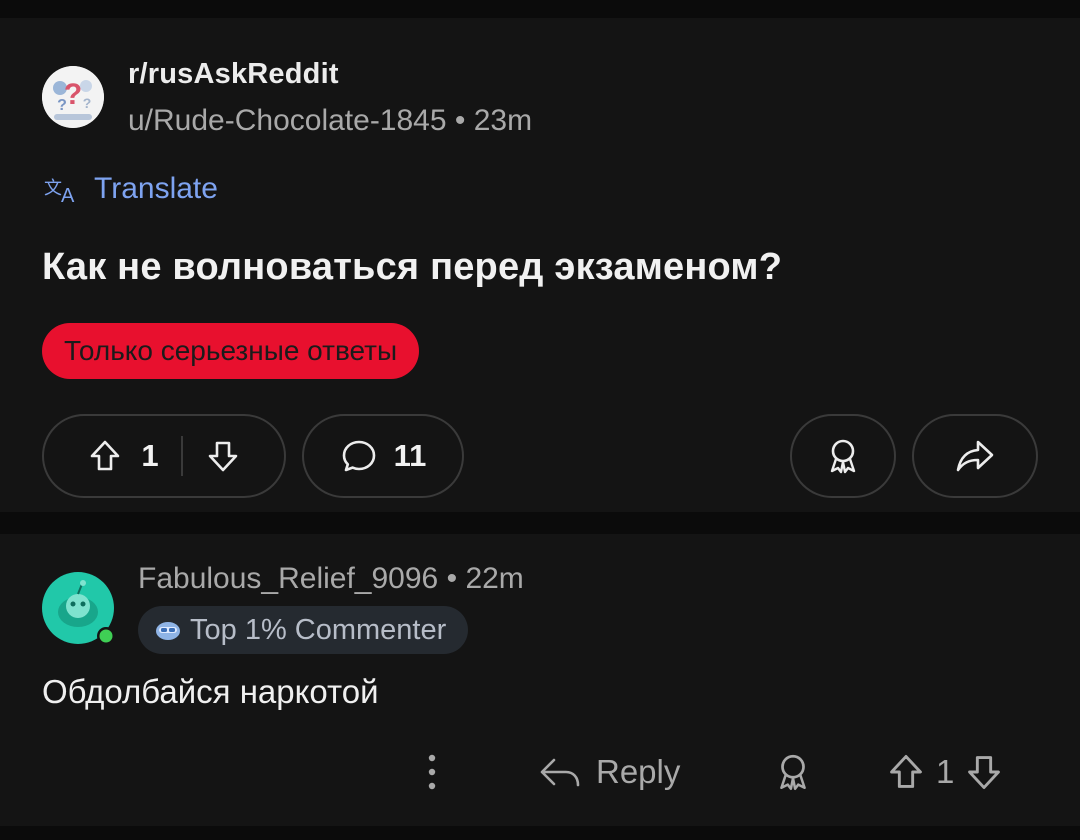 This screenshot has width=1080, height=840. What do you see at coordinates (288, 578) in the screenshot?
I see `comment-username: Fabulous_Relief_9096` at bounding box center [288, 578].